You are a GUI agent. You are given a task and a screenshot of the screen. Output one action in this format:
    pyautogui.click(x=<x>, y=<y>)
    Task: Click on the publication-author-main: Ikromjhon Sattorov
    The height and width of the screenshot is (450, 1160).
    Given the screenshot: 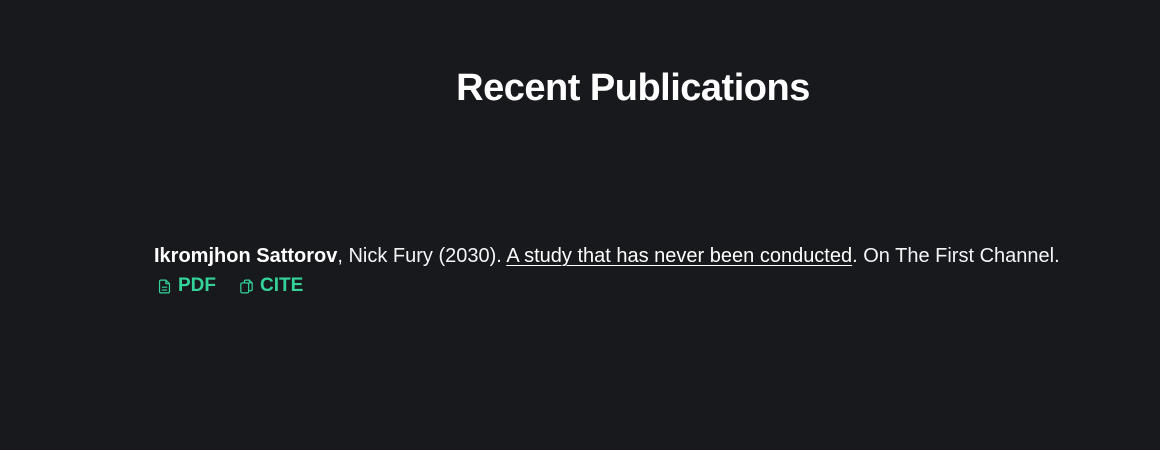 What is the action you would take?
    pyautogui.click(x=246, y=256)
    